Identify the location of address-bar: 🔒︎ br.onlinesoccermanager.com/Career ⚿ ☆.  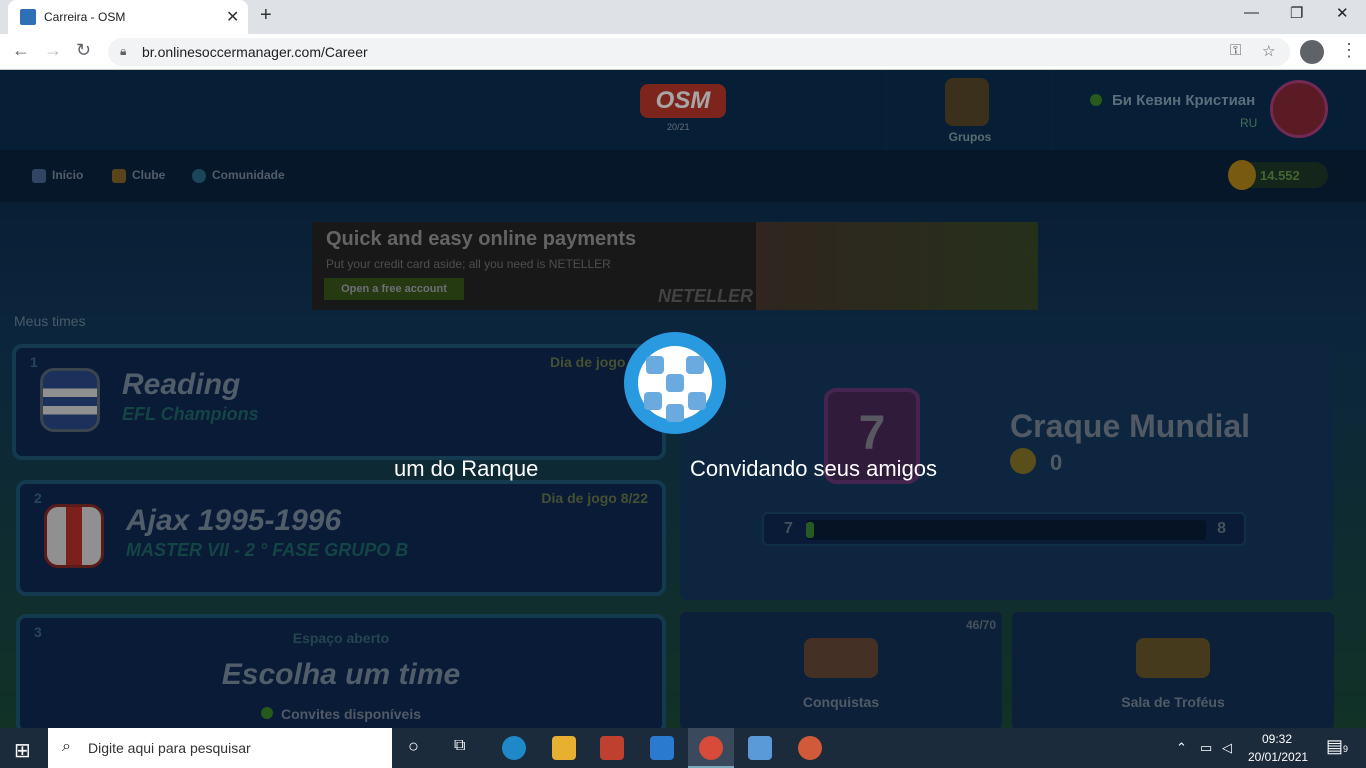
(699, 52).